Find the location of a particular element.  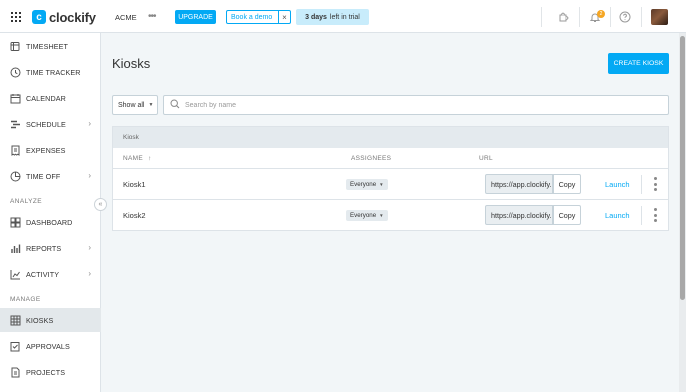

section-analyze: ANALYZE is located at coordinates (26, 201).